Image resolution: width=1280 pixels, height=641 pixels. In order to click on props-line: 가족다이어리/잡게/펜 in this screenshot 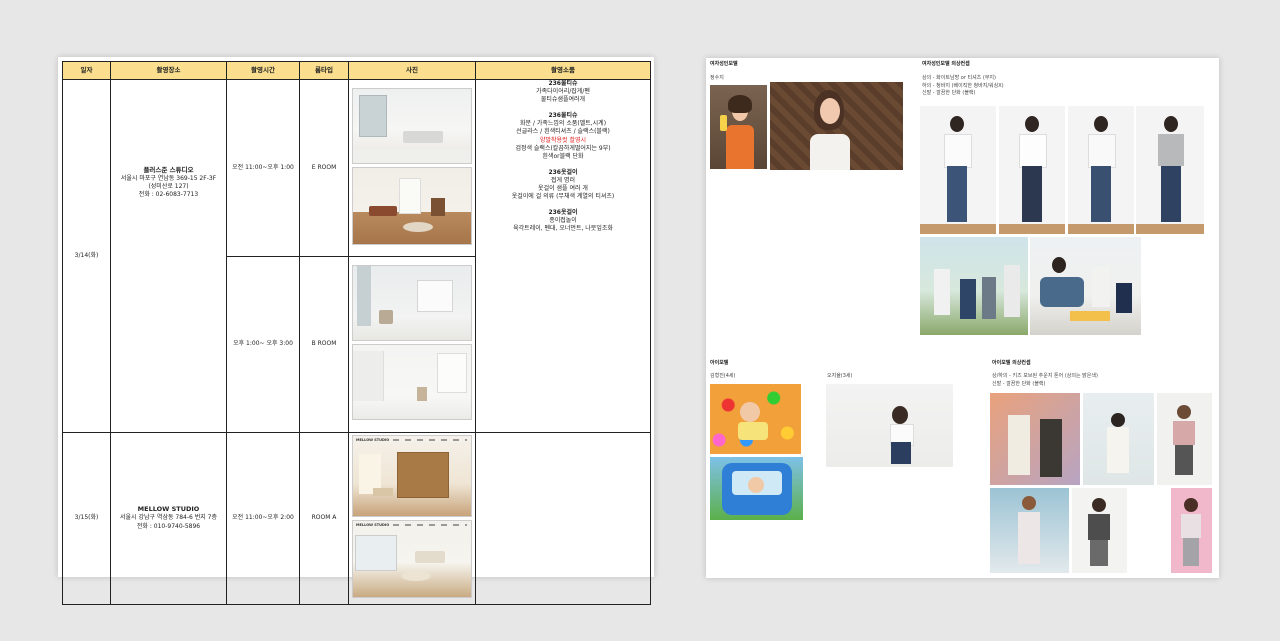, I will do `click(563, 92)`.